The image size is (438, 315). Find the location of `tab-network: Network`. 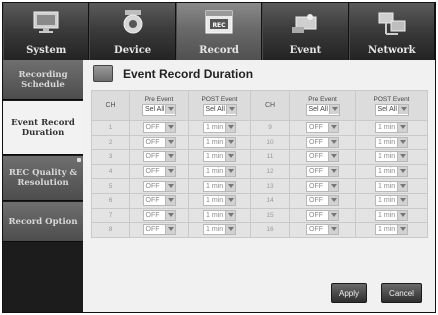

tab-network: Network is located at coordinates (391, 31).